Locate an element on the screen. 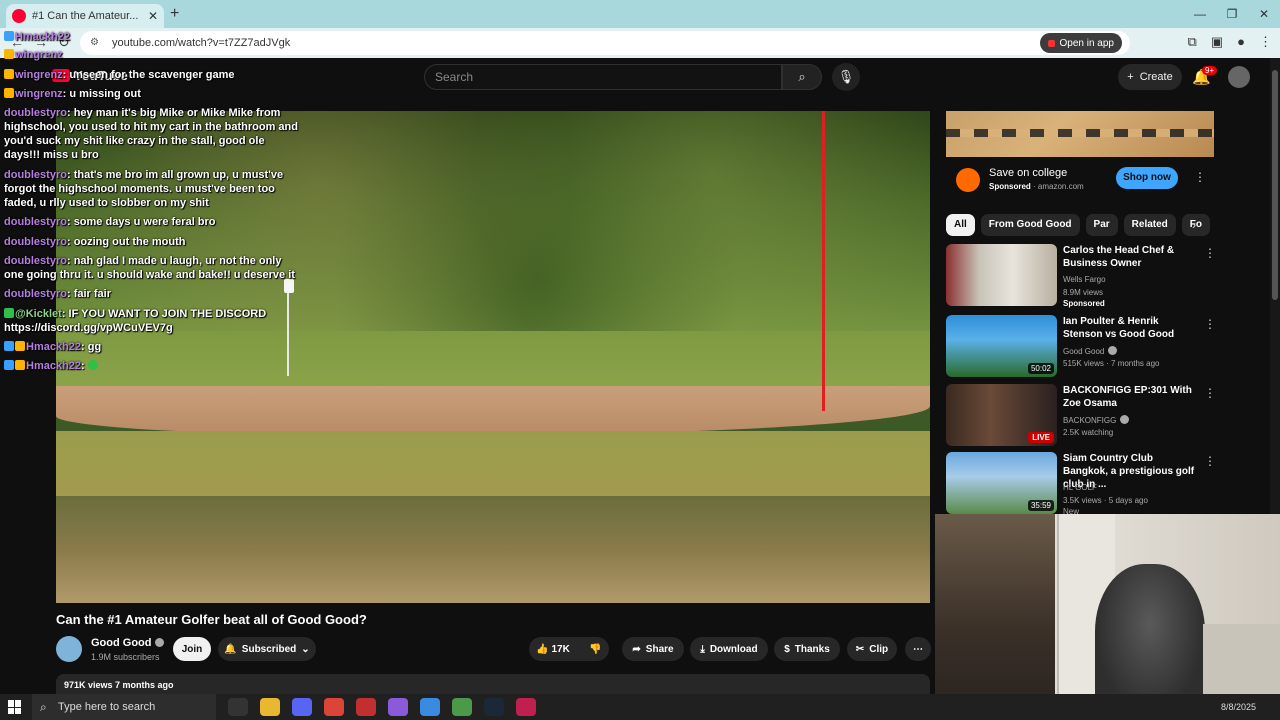 This screenshot has width=1280, height=720. badge-icon is located at coordinates (20, 365).